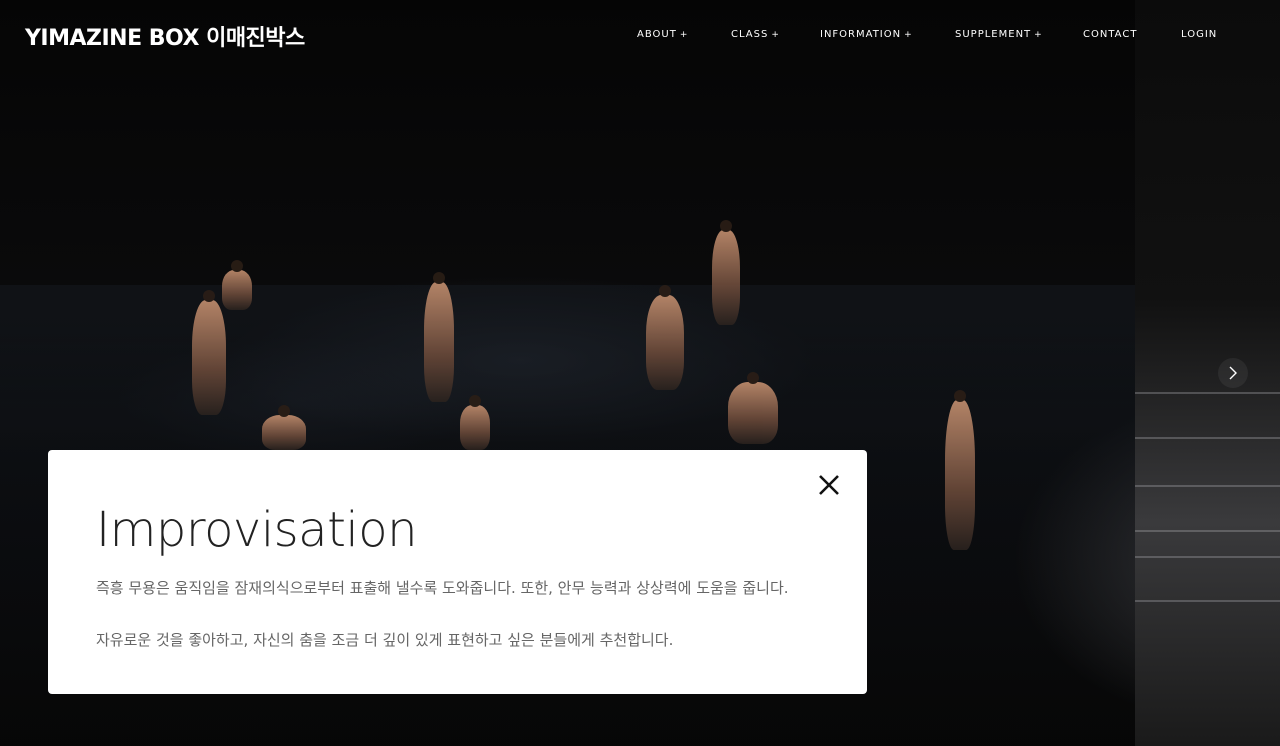  What do you see at coordinates (861, 34) in the screenshot?
I see `nav-label: INFORMATION` at bounding box center [861, 34].